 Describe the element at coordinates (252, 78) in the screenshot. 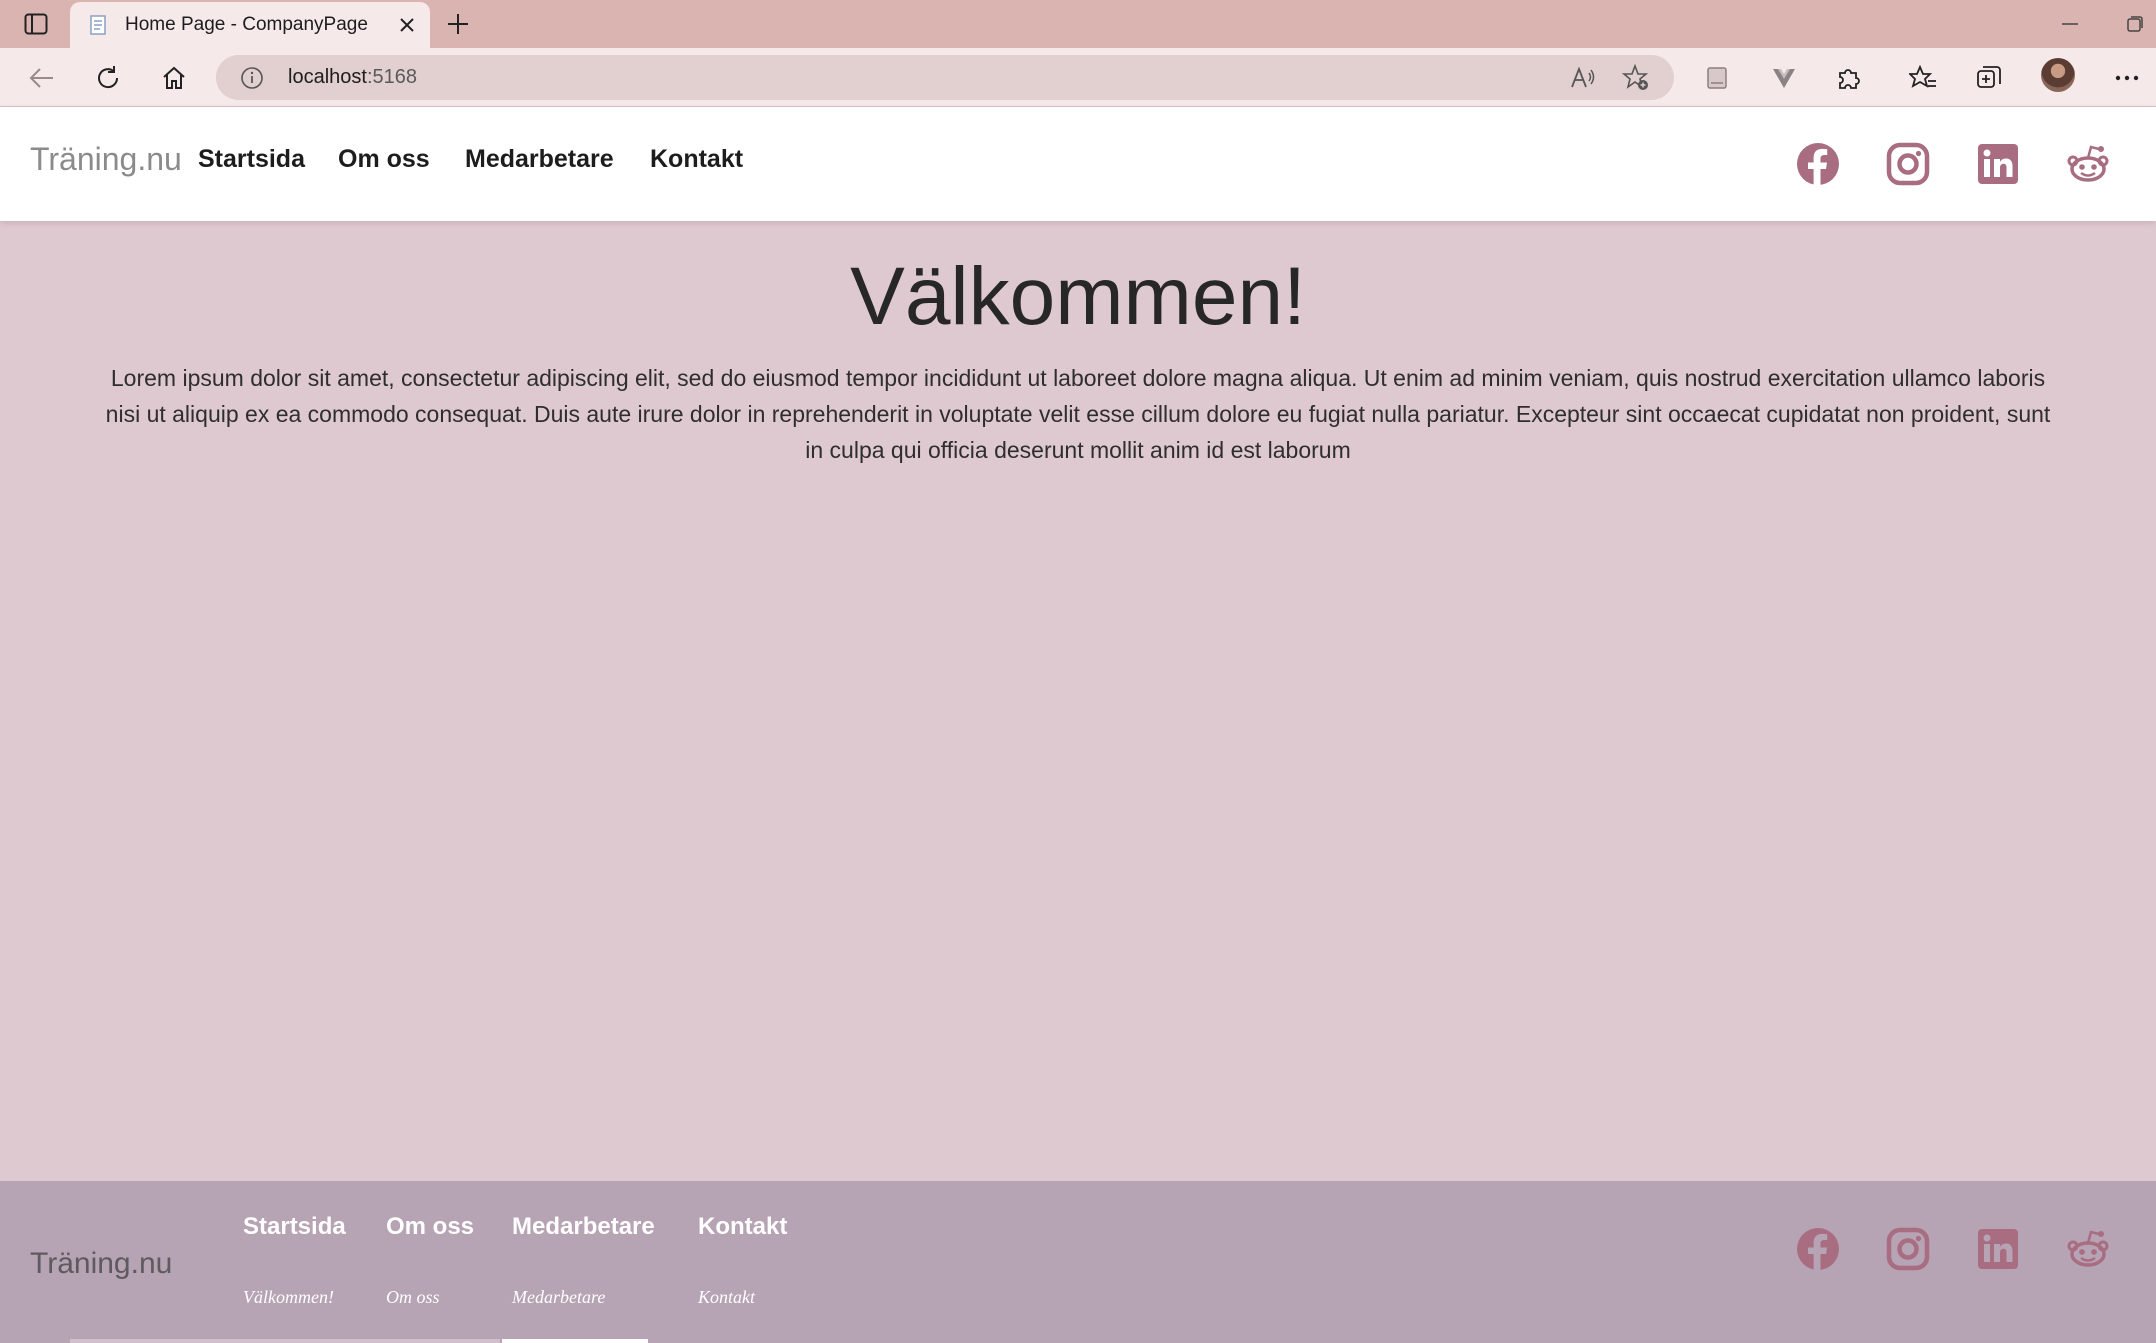

I see `site-info-icon` at that location.